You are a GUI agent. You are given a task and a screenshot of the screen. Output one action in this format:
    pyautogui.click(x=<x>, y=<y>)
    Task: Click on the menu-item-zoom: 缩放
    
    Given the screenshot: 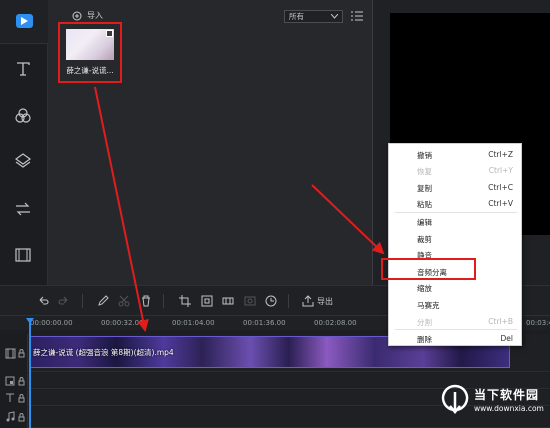 What is the action you would take?
    pyautogui.click(x=456, y=287)
    